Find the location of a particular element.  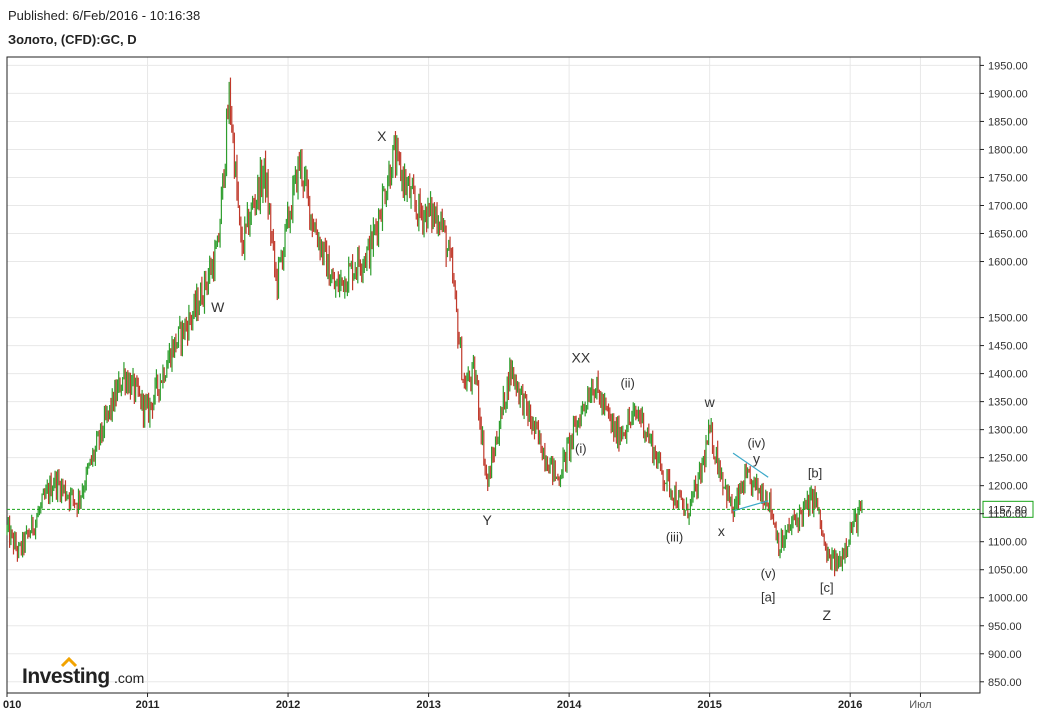

x-axis-ticks: 010 2011 2012 2013 2014 2015 2016 Июл is located at coordinates (467, 702).